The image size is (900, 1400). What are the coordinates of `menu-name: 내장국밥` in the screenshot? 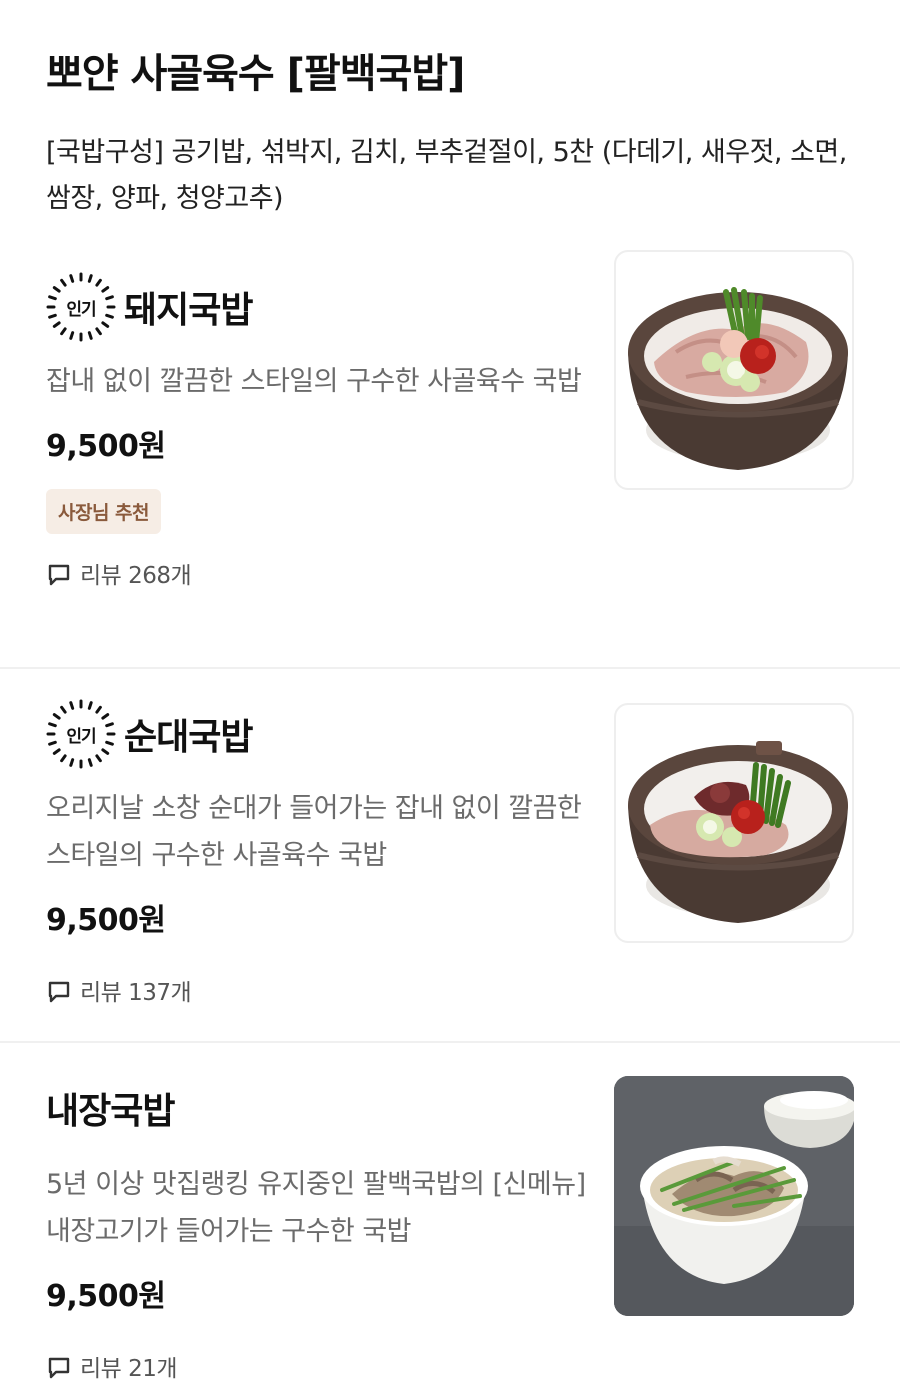 It's located at (110, 1111).